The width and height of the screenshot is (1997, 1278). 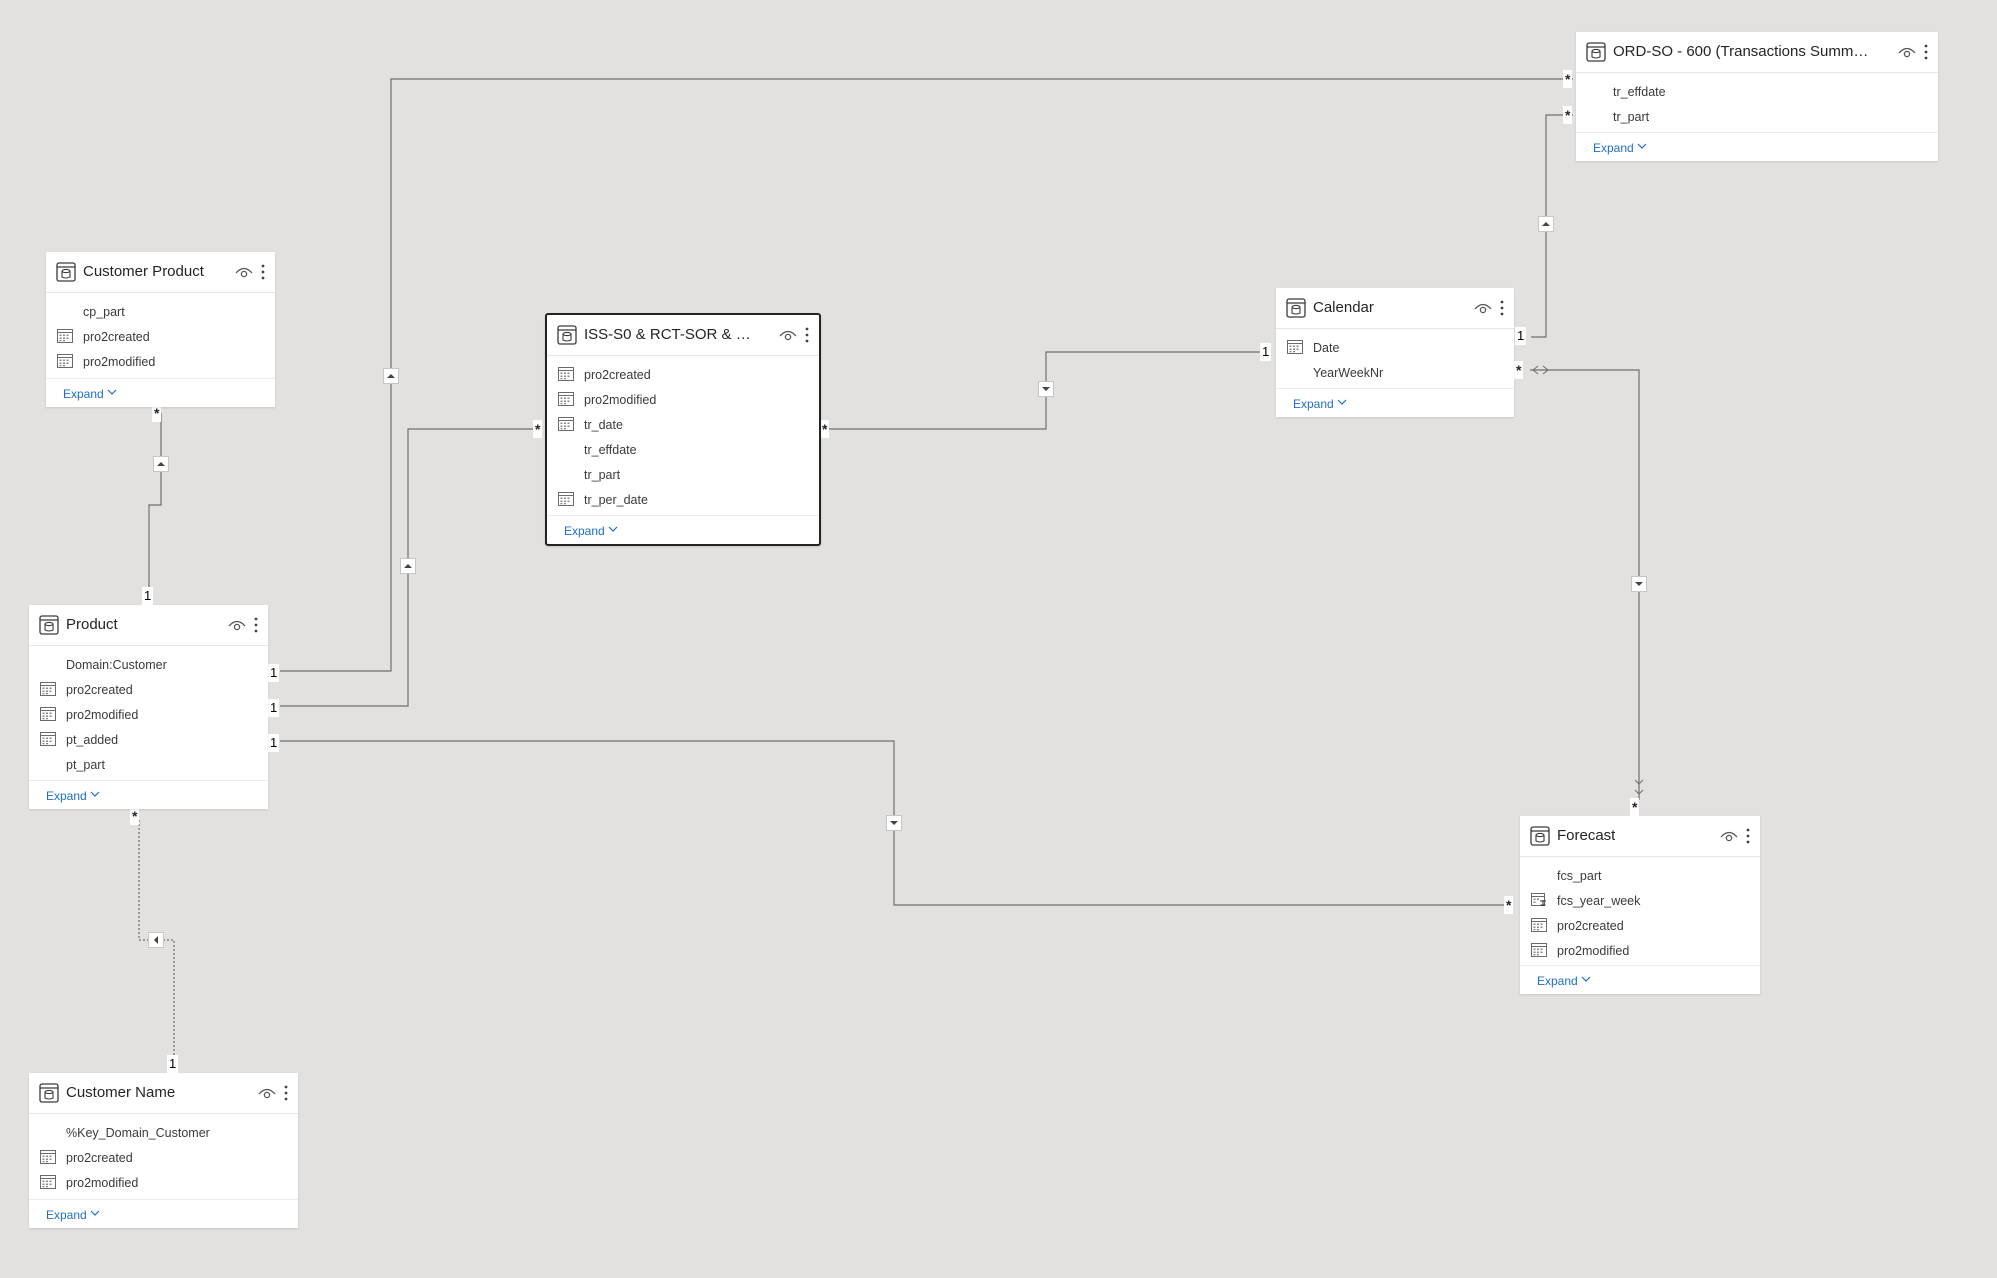 I want to click on field-row: cp_part, so click(x=160, y=311).